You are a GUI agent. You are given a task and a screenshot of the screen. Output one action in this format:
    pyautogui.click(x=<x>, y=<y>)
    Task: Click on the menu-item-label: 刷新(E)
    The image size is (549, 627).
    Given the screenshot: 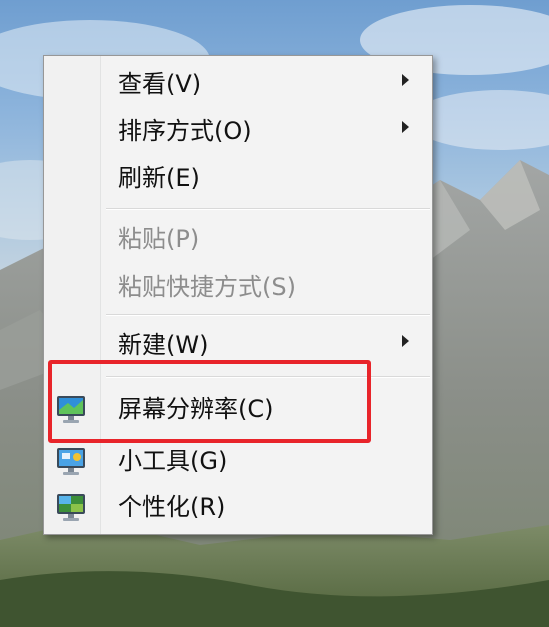 What is the action you would take?
    pyautogui.click(x=159, y=178)
    